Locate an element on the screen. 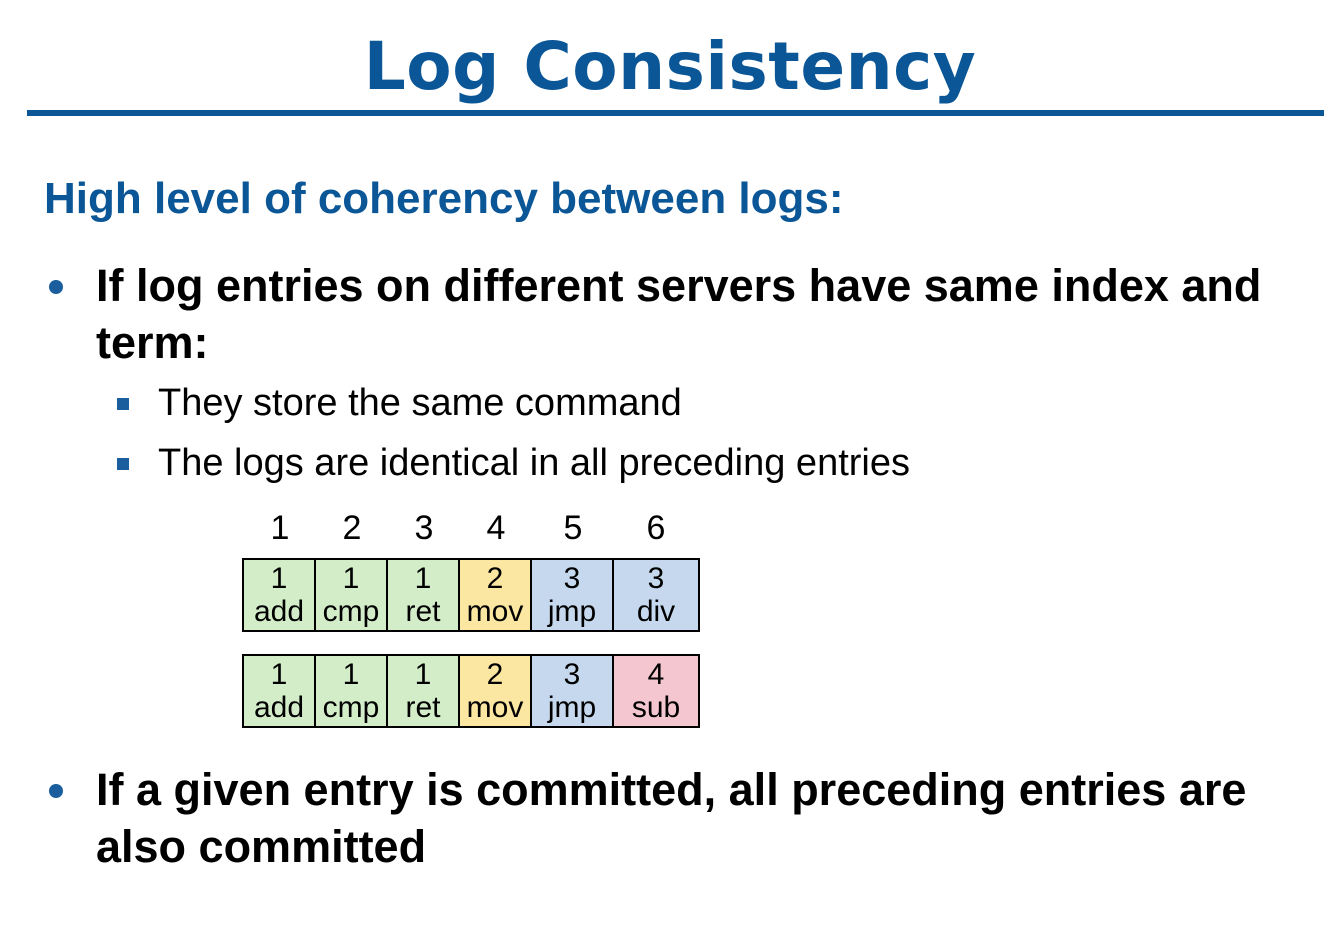 Image resolution: width=1340 pixels, height=939 pixels. index-label: 2 is located at coordinates (352, 528).